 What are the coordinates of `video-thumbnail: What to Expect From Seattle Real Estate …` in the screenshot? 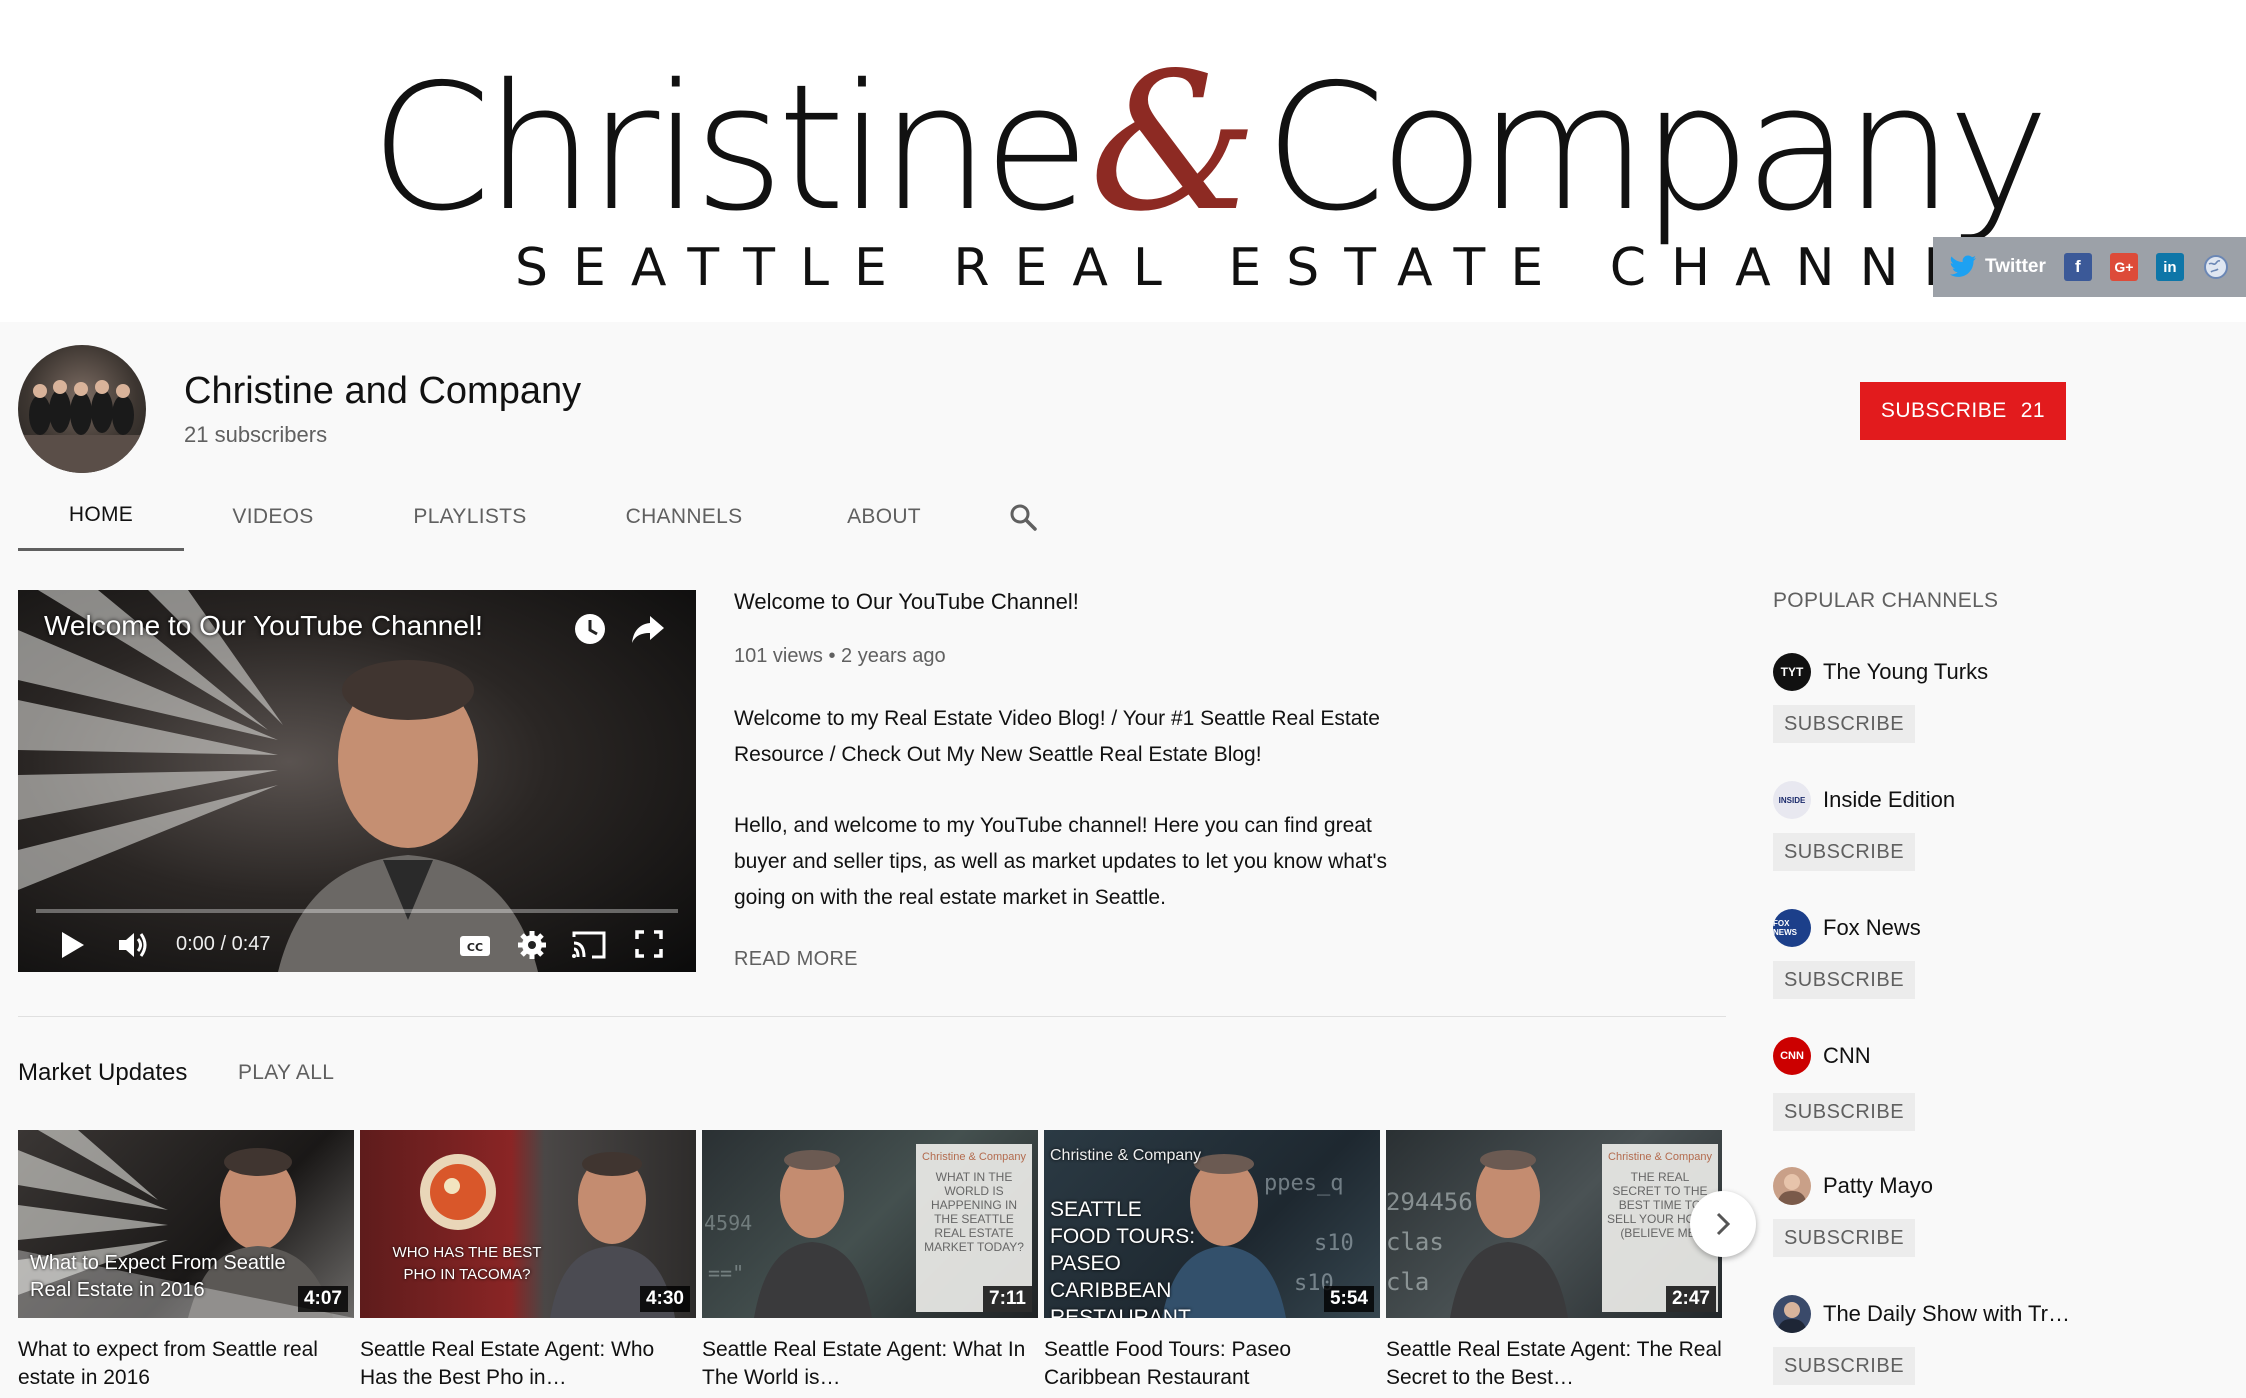 It's located at (186, 1224).